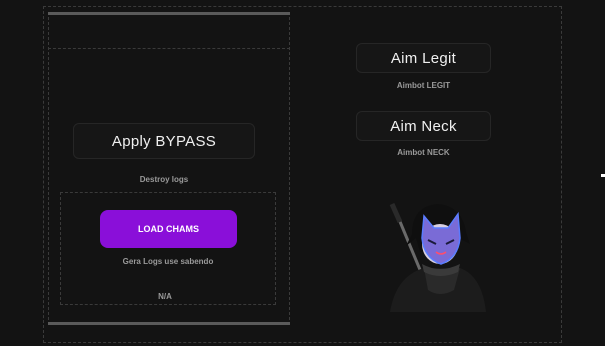 The image size is (605, 346). What do you see at coordinates (169, 323) in the screenshot?
I see `left-panel-bottom-bar` at bounding box center [169, 323].